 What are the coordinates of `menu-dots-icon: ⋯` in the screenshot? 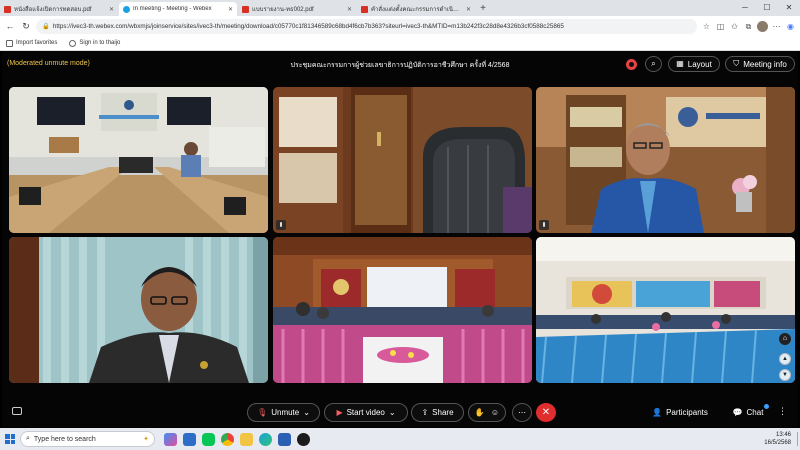 It's located at (776, 26).